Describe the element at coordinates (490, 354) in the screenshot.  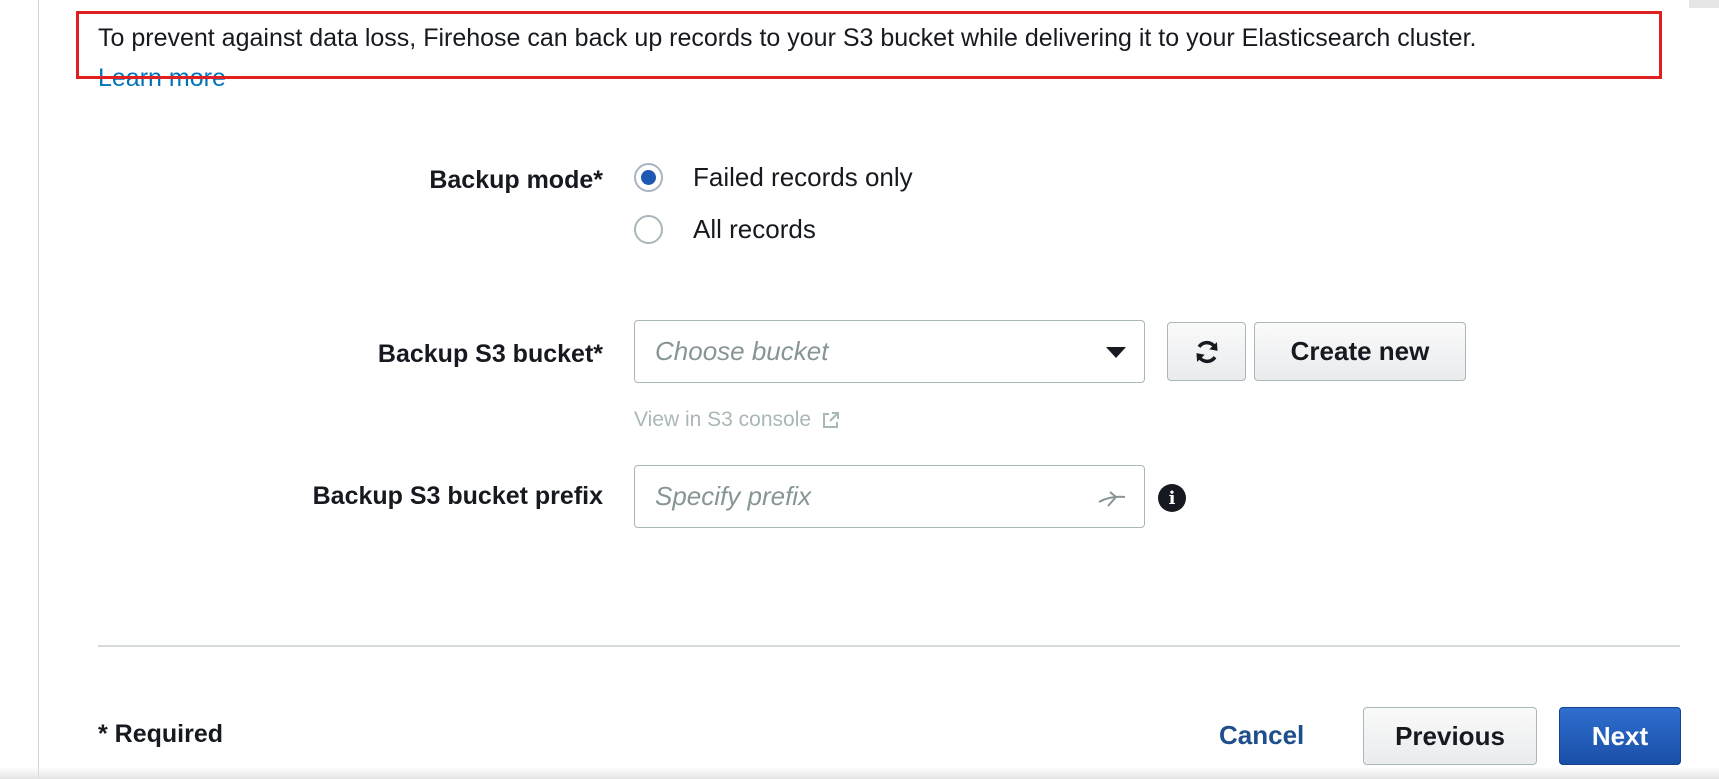
I see `backup-s3-bucket-label: Backup S3 bucket*` at that location.